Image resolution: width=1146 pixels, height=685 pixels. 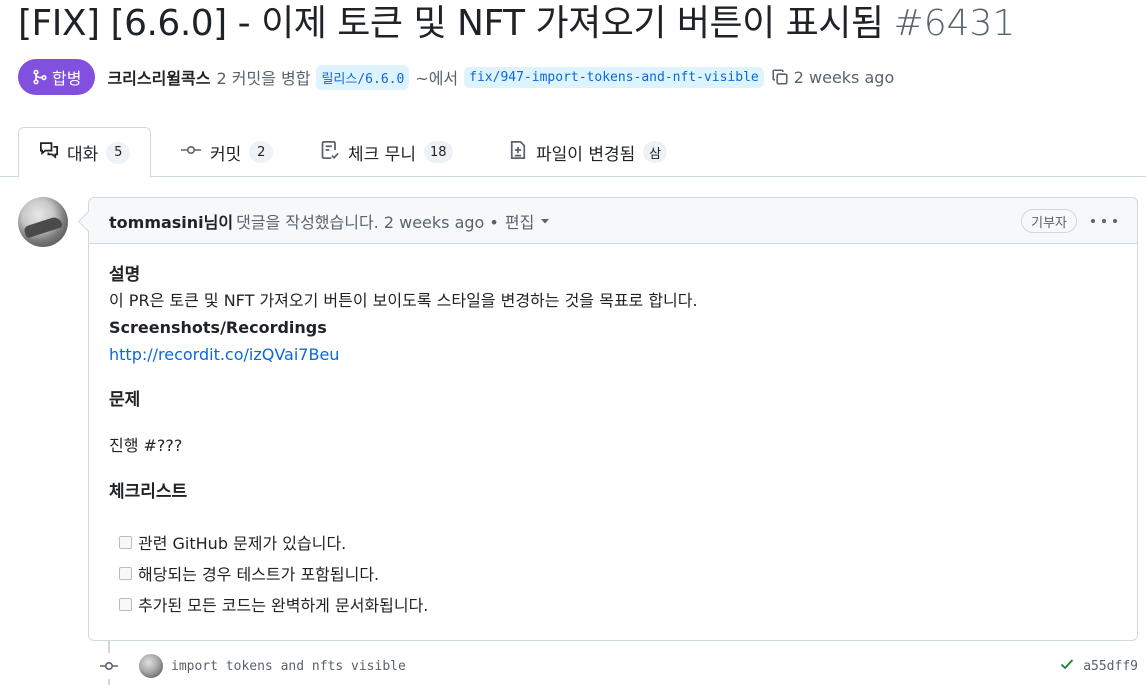 I want to click on head-branch: fix/947-import-tokens-and-nft-visible, so click(x=614, y=77).